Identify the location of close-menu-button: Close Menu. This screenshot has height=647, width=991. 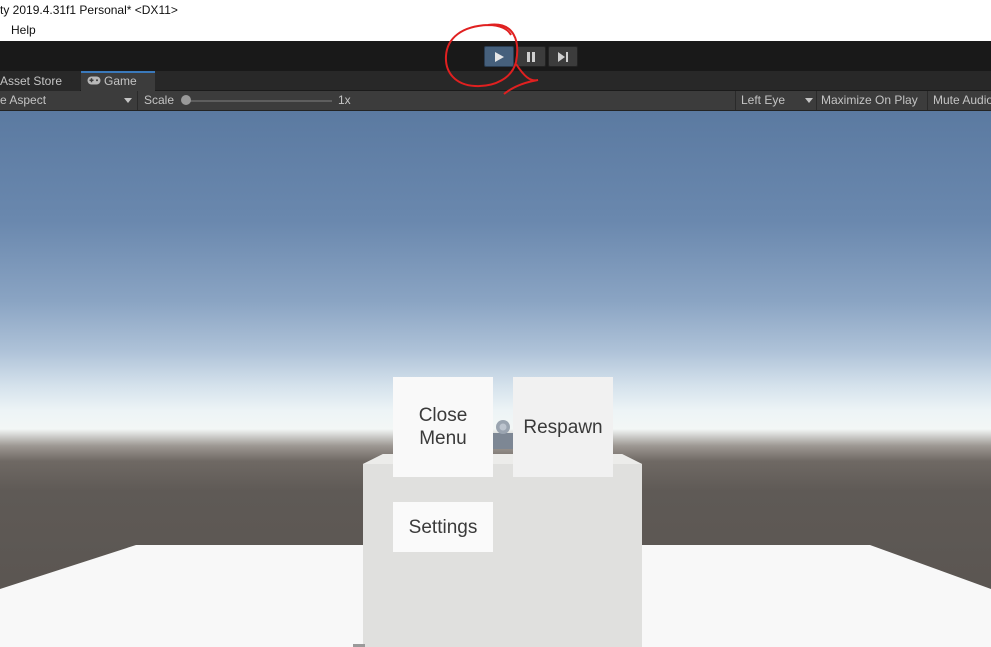
(443, 427).